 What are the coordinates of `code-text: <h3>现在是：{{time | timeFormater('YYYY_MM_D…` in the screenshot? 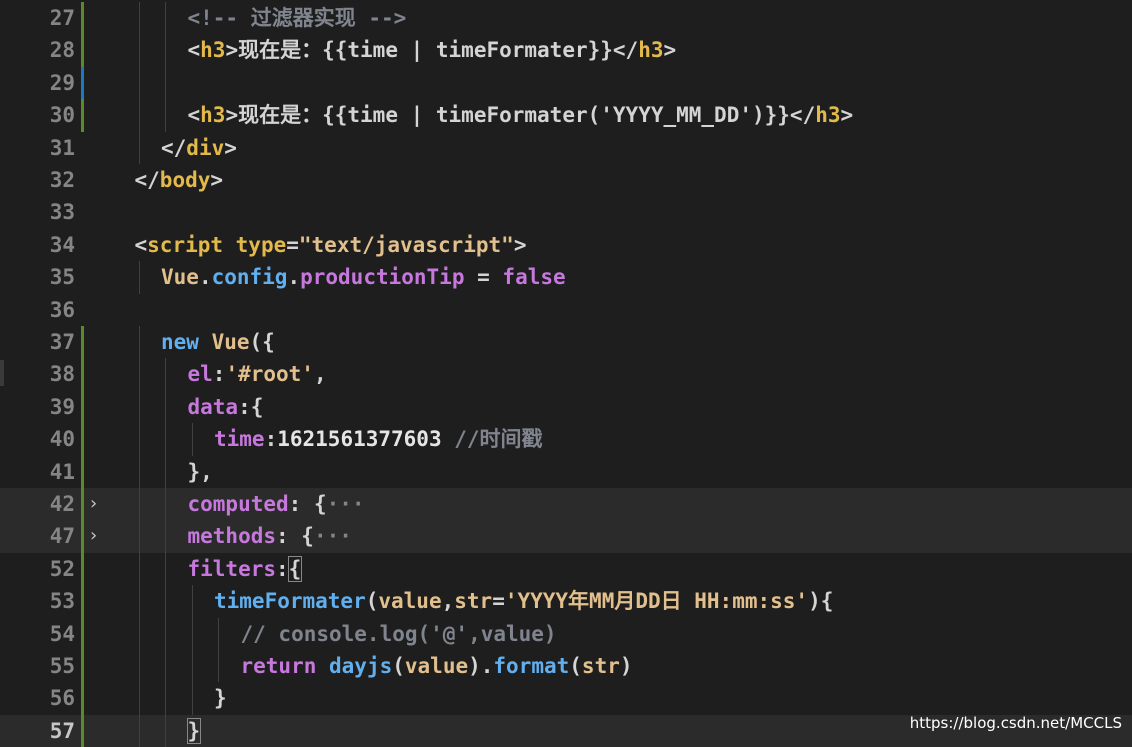 It's located at (521, 115).